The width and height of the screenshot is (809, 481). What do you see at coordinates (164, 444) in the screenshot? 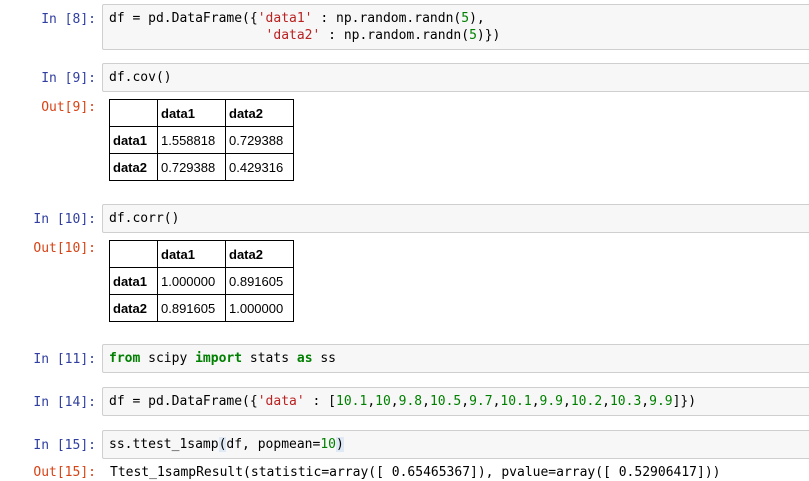
I see `code-token: ss.ttest_1samp` at bounding box center [164, 444].